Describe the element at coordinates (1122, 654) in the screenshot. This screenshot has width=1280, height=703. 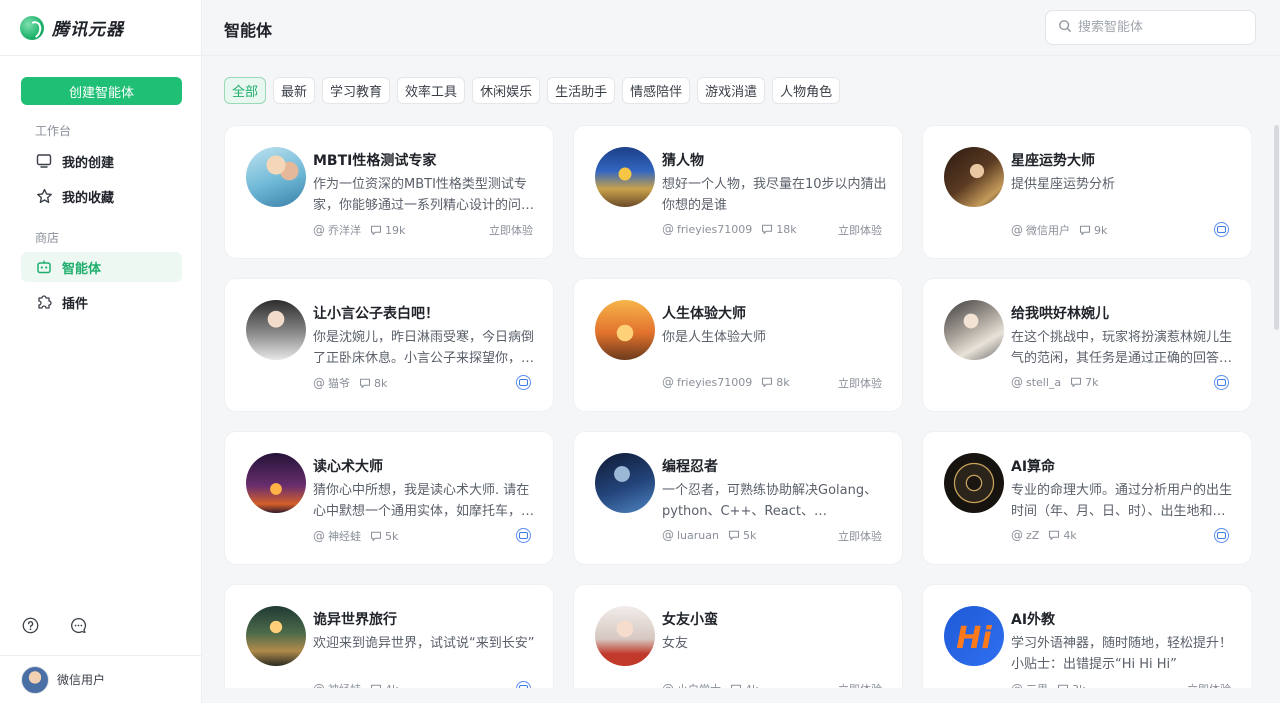
I see `agent-description: 学习外语神器，随时随地，轻松提升！小贴士：出错提示“Hi Hi Hi”` at that location.